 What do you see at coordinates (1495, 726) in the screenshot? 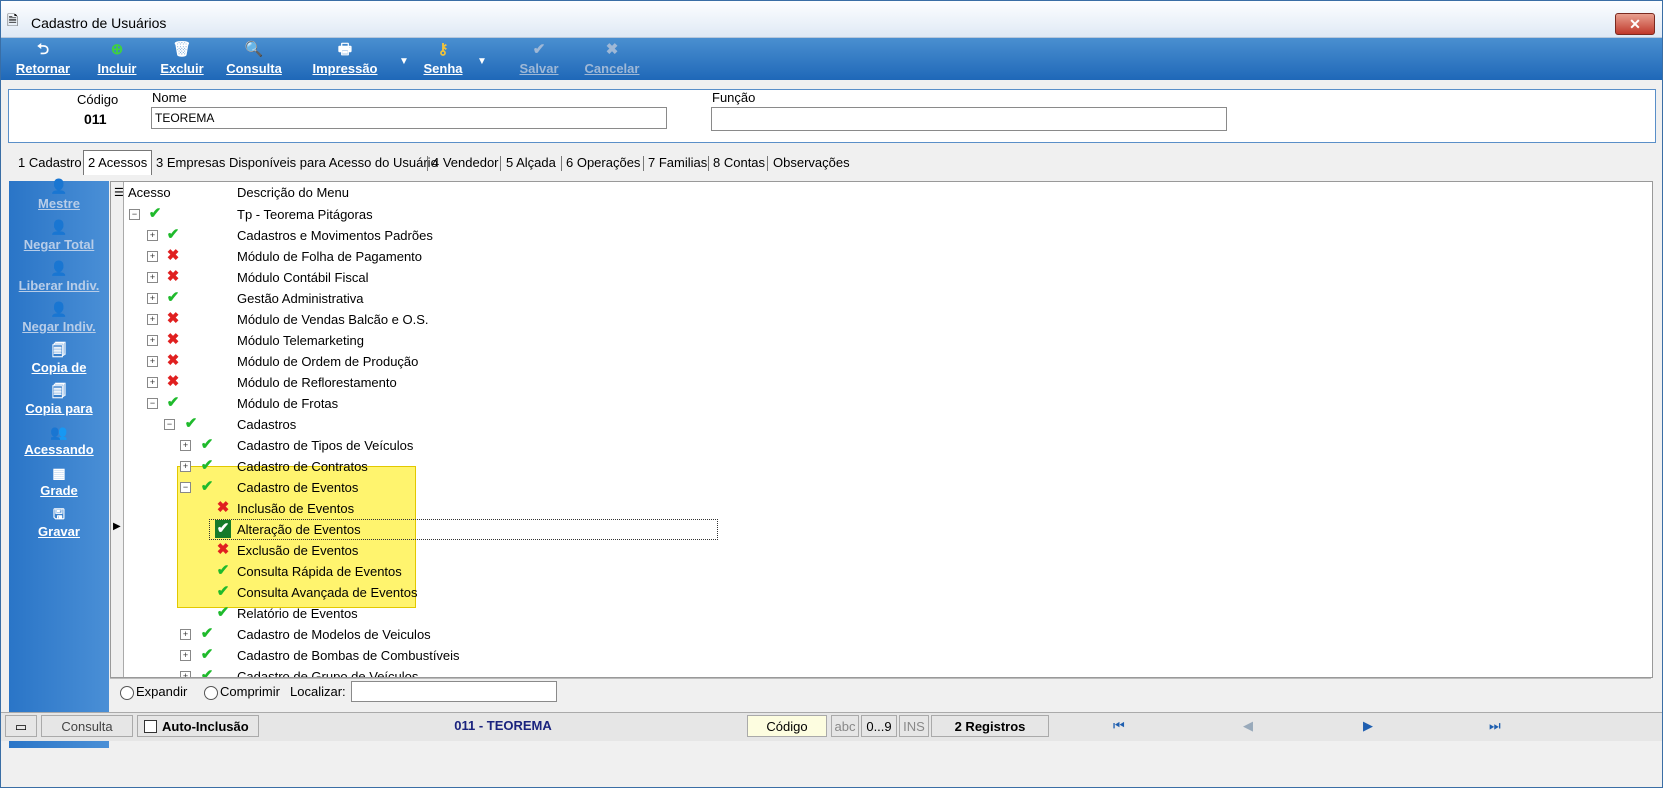
I see `last-record-icon: ⏭` at bounding box center [1495, 726].